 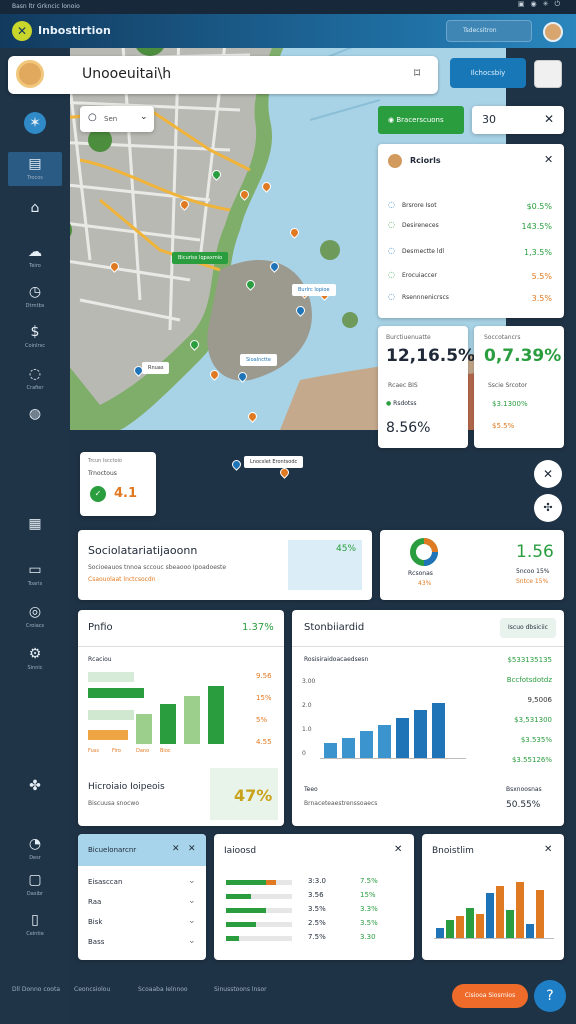 I want to click on map-close-button: ✕, so click(x=548, y=474).